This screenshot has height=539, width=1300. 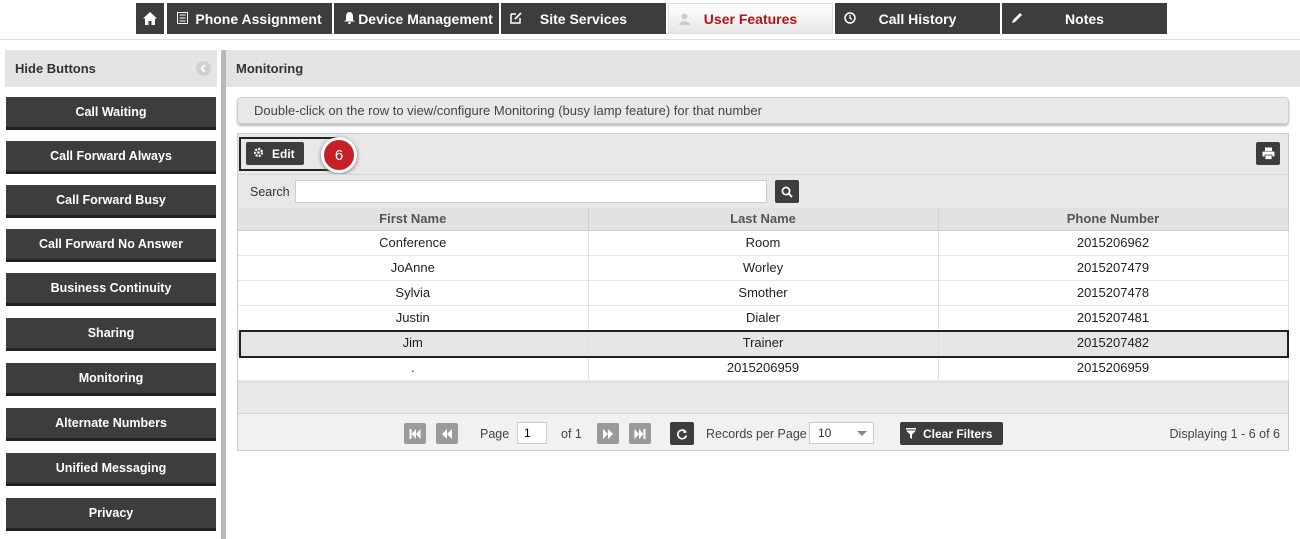 I want to click on last-page-button, so click(x=640, y=433).